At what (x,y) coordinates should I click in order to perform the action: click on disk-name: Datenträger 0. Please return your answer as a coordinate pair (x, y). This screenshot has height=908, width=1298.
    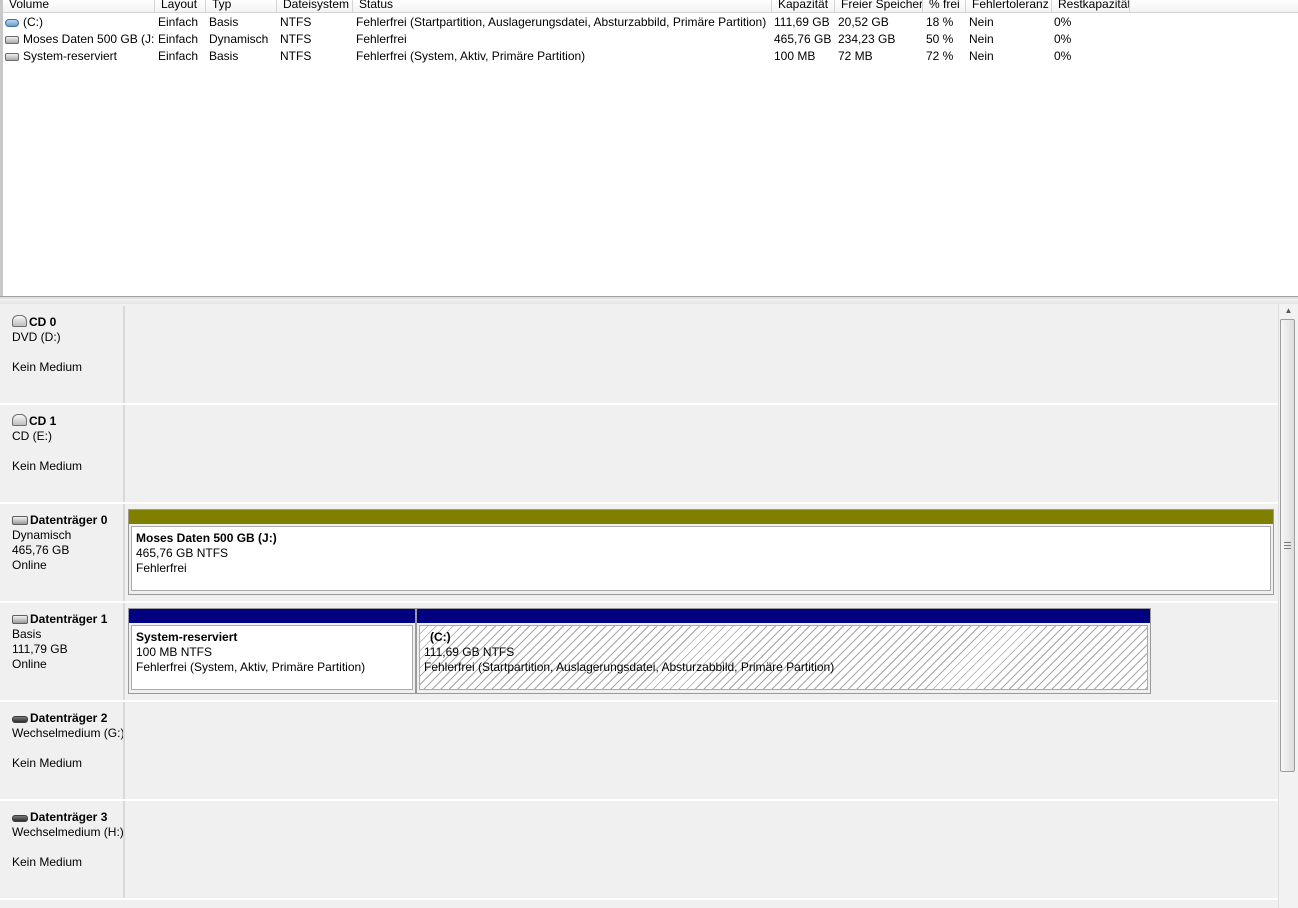
    Looking at the image, I should click on (67, 520).